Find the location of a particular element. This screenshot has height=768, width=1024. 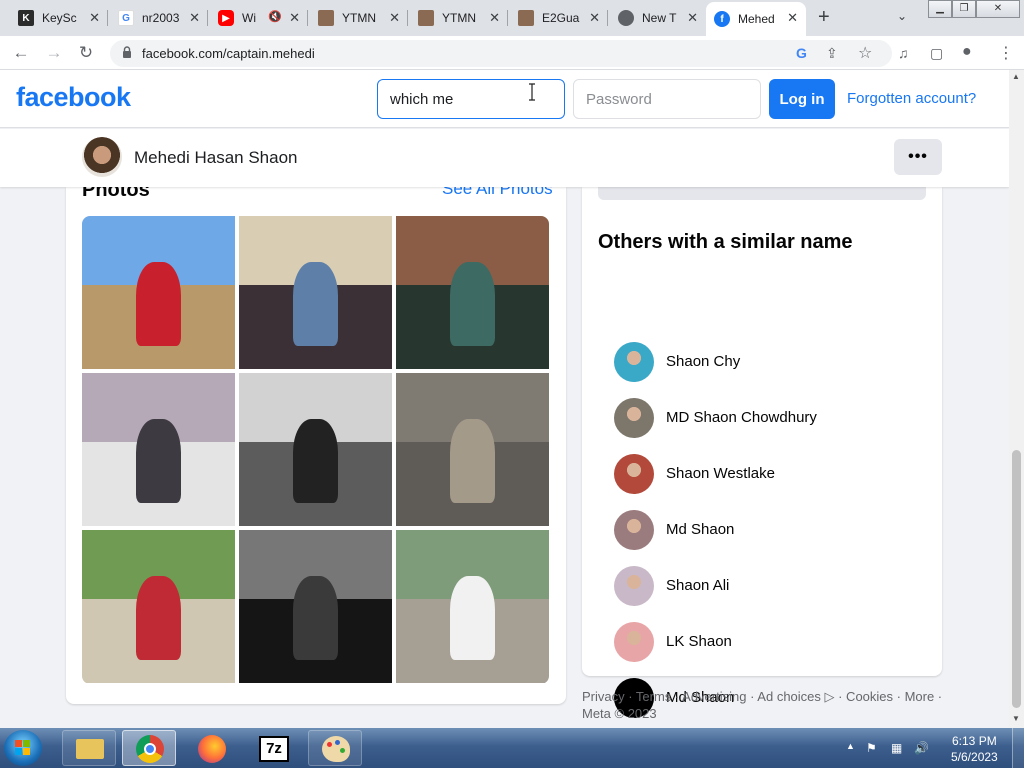

taskbar-7zip: 7z is located at coordinates (273, 748).